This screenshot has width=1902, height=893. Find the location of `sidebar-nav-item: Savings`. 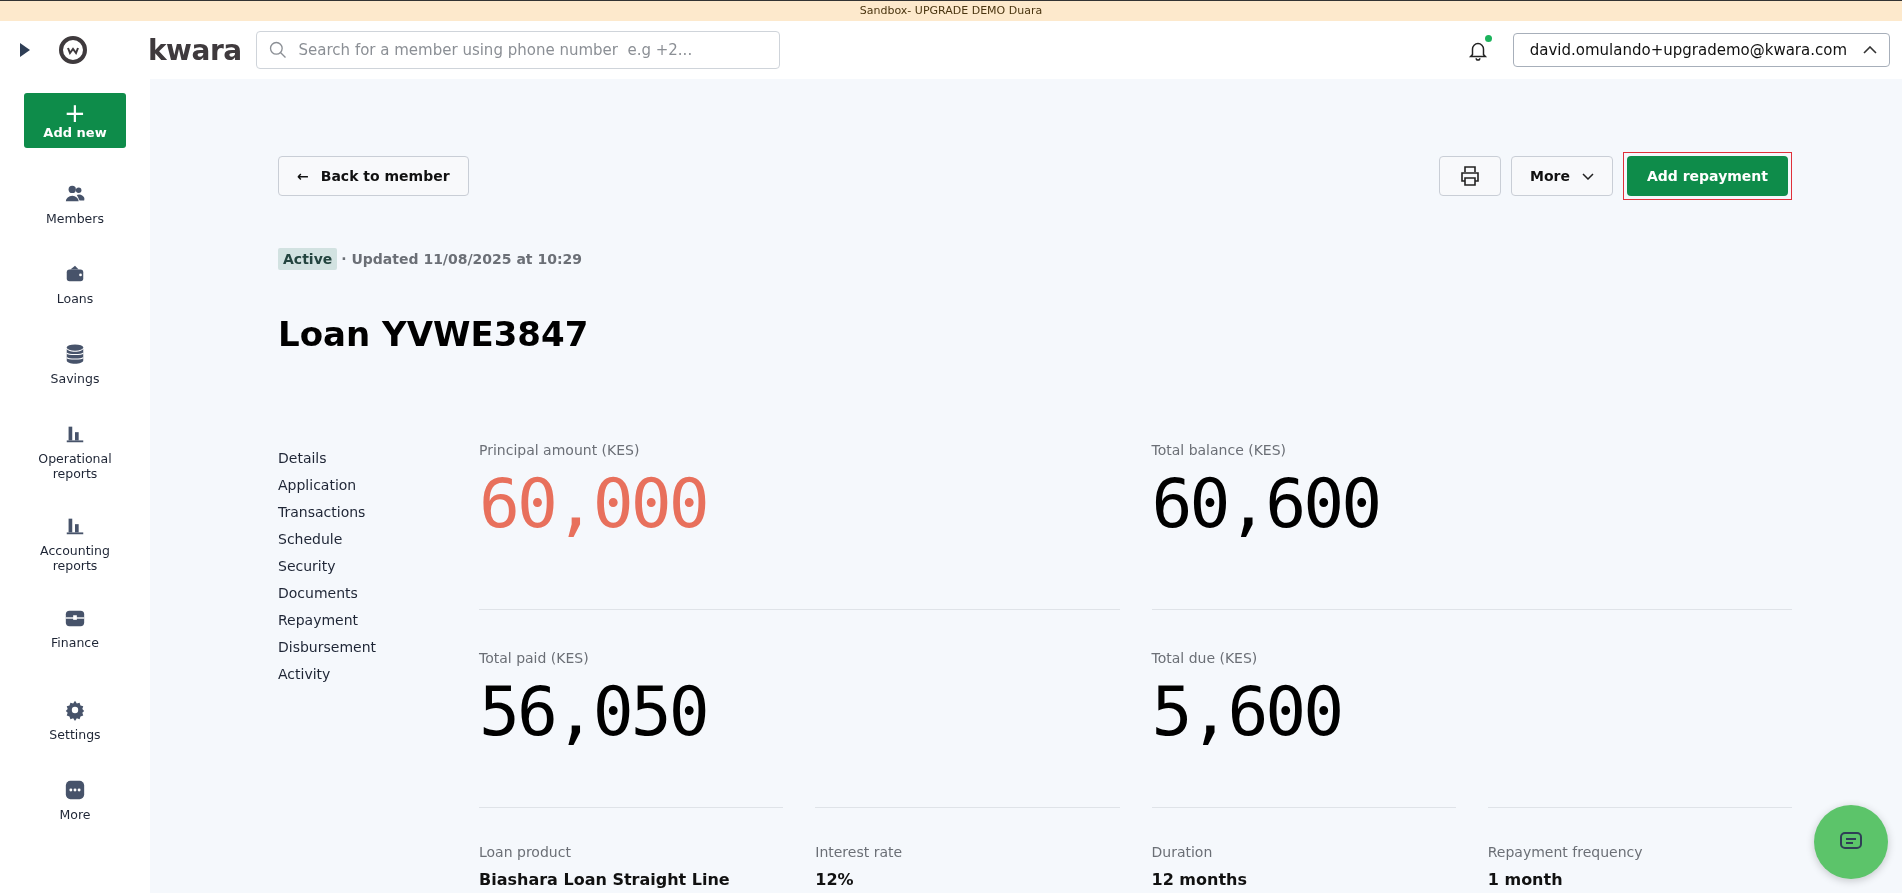

sidebar-nav-item: Savings is located at coordinates (75, 383).